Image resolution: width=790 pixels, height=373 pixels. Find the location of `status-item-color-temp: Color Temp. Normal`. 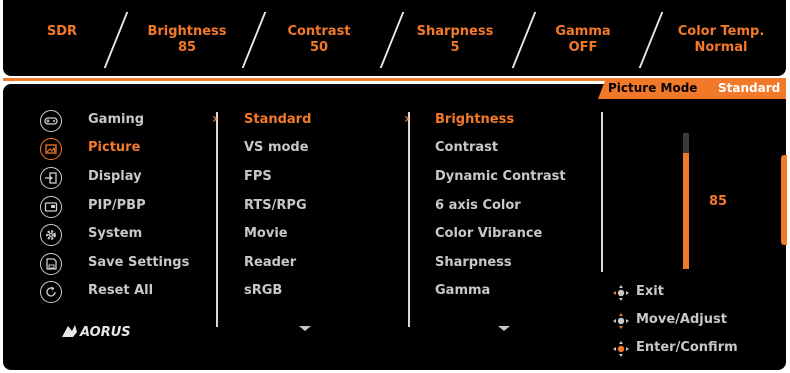

status-item-color-temp: Color Temp. Normal is located at coordinates (721, 40).